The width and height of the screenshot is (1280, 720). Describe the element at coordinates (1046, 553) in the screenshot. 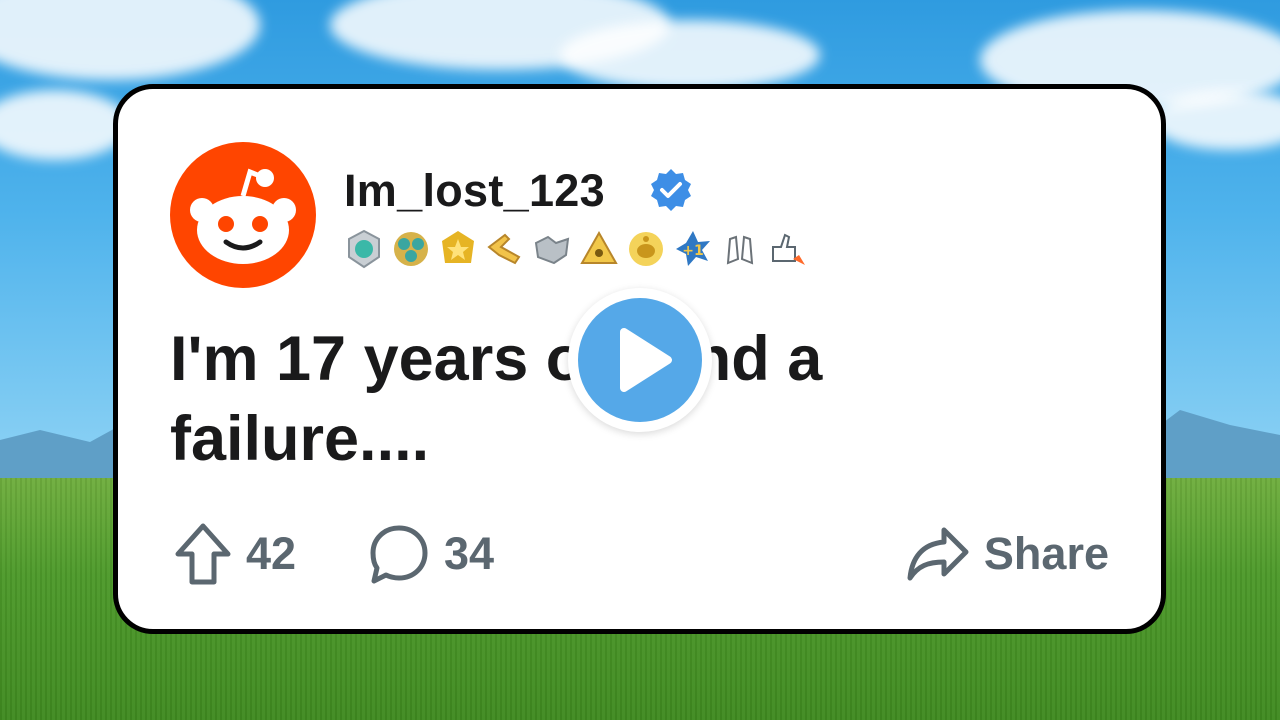

I see `share-label: Share` at that location.